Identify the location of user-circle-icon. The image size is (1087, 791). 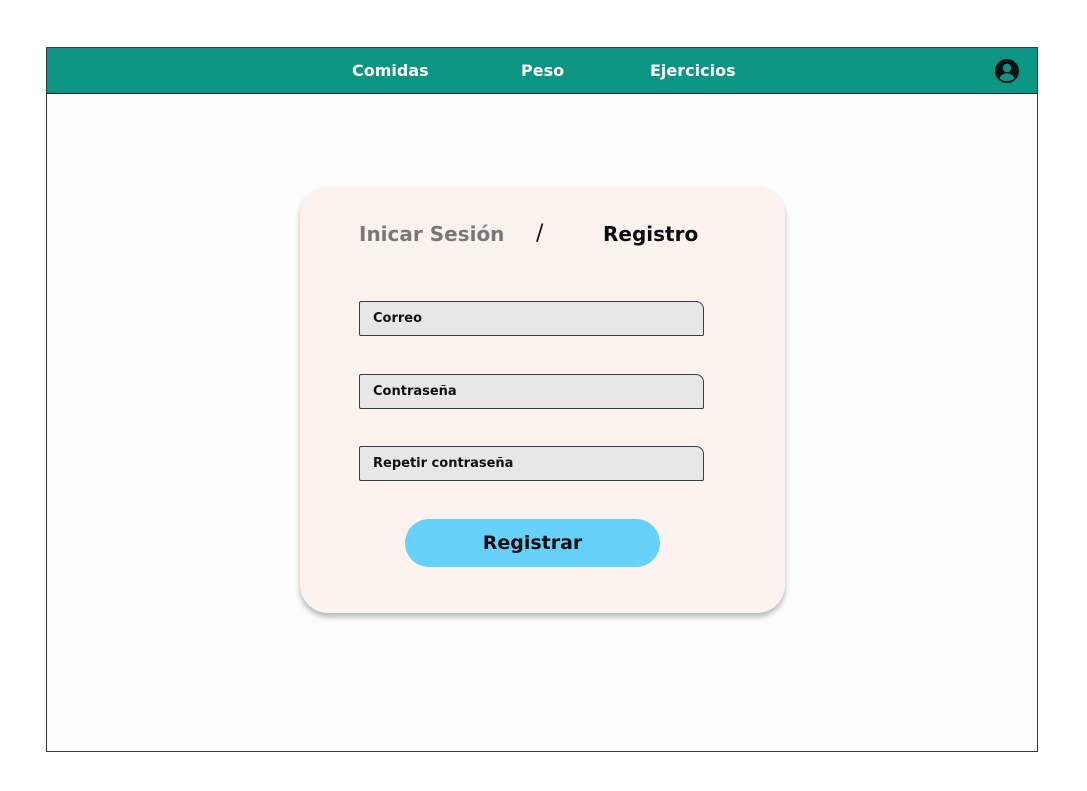
(1007, 71).